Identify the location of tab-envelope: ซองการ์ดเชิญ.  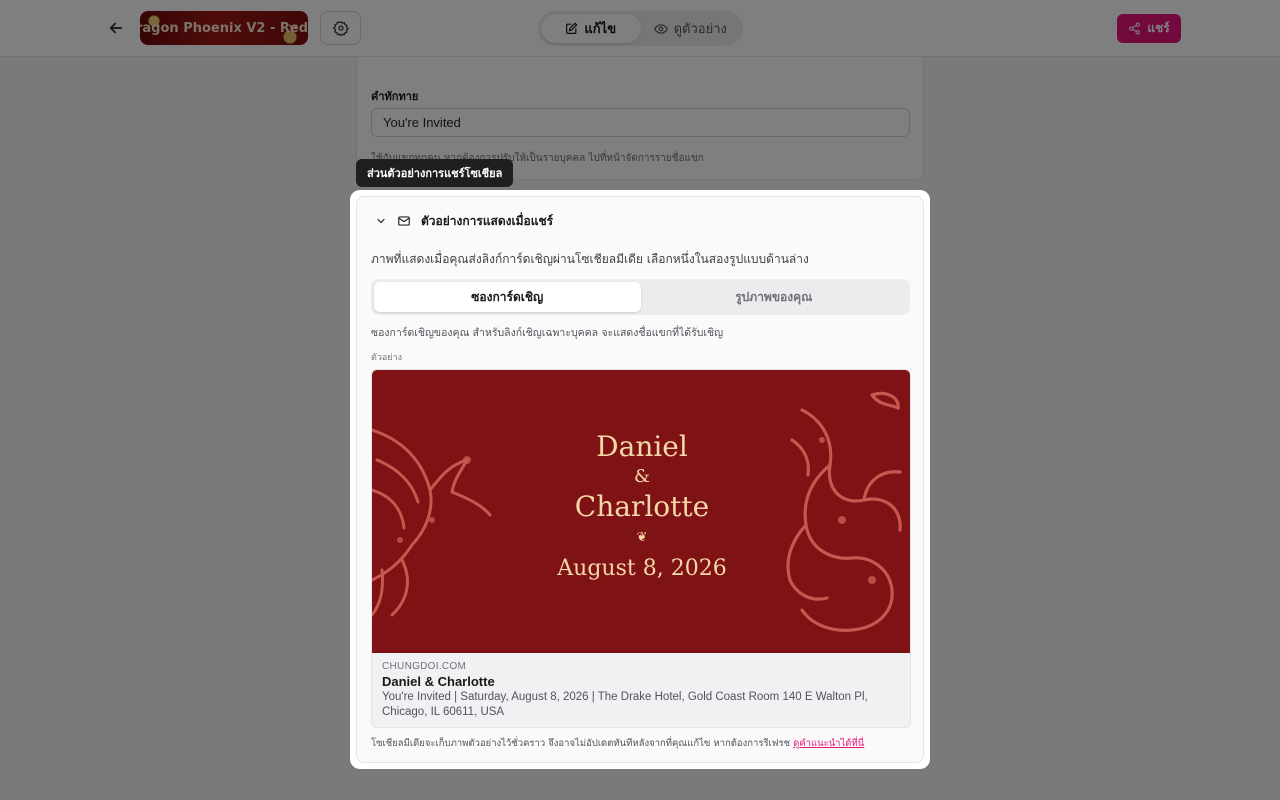
(507, 297).